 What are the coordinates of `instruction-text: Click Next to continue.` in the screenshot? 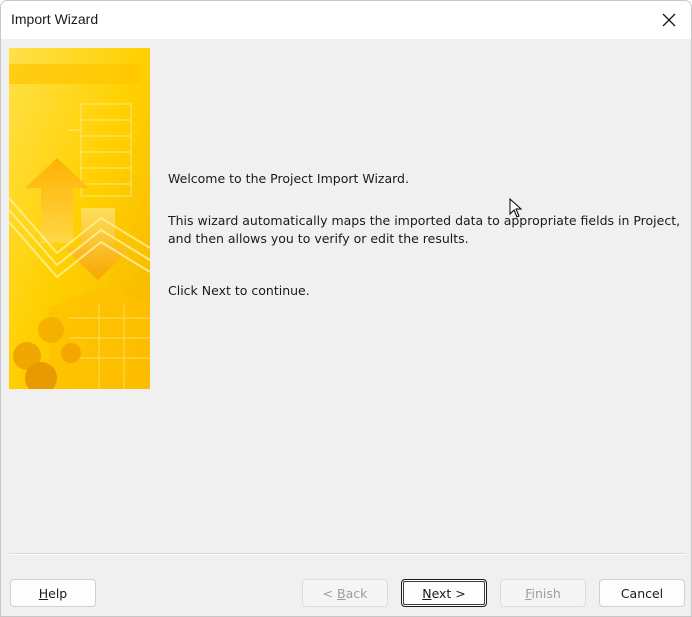 It's located at (239, 290).